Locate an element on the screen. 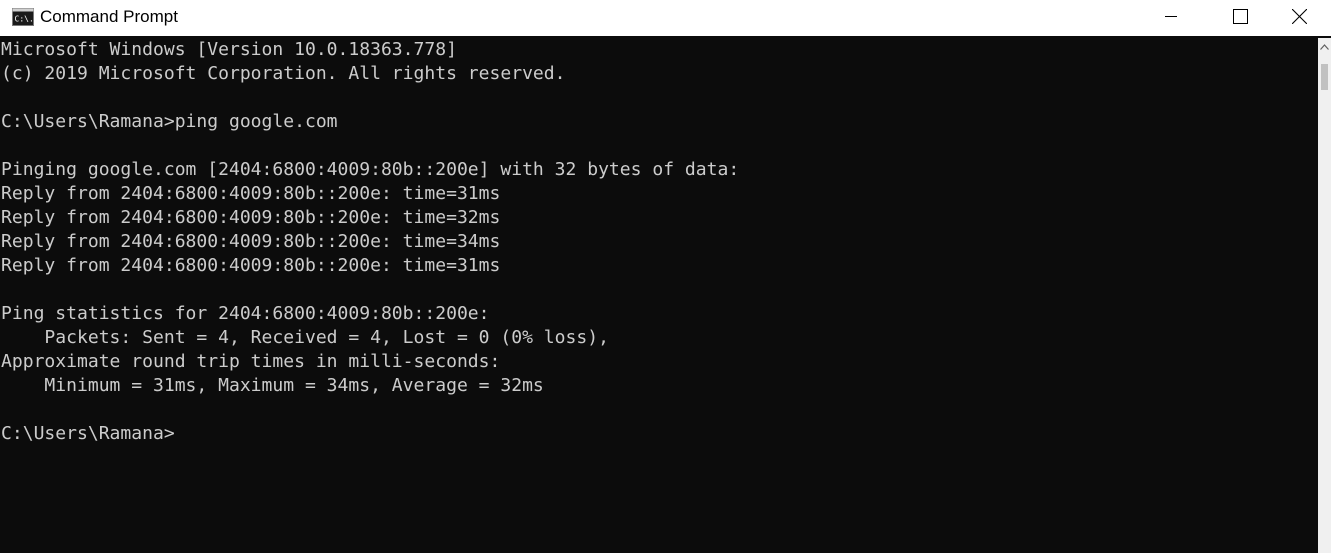  console-line: C:\Users\Ramana>ping google.com is located at coordinates (169, 121).